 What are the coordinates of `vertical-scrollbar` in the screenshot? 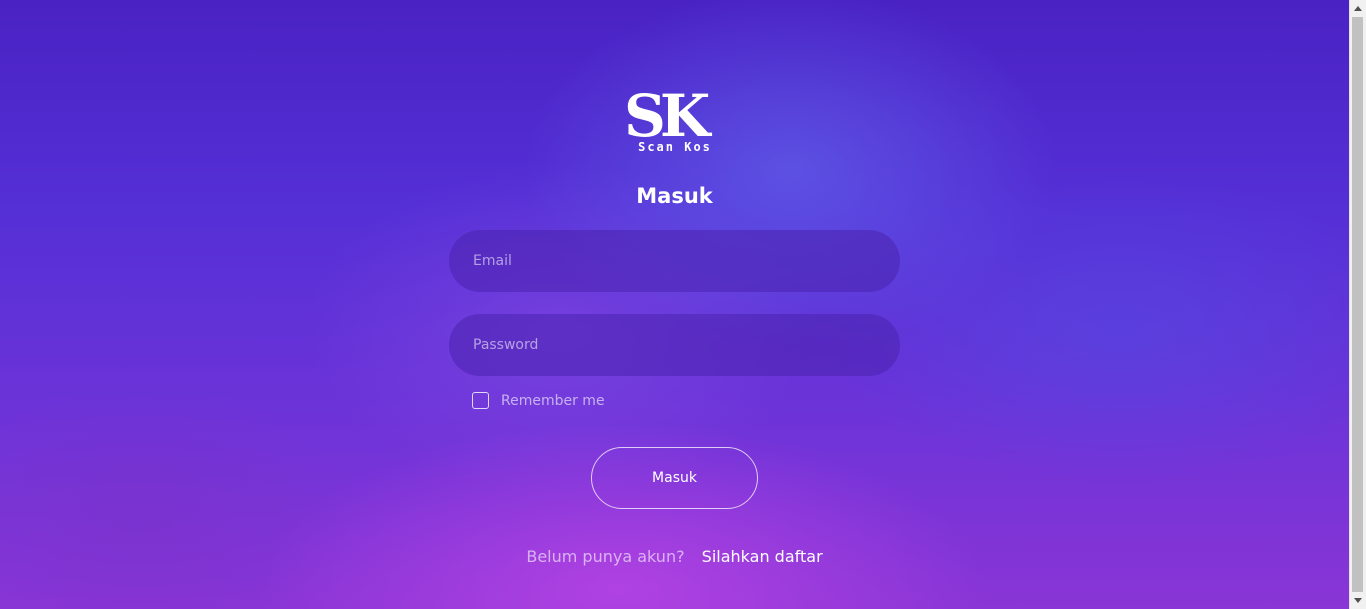 It's located at (1357, 304).